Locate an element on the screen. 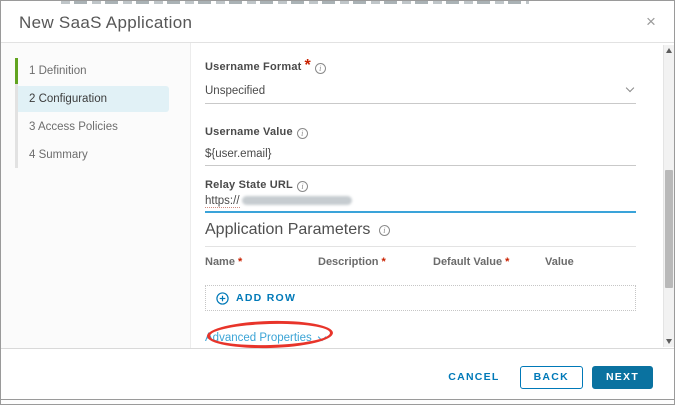 The image size is (675, 405). username-value-label: Username Value is located at coordinates (249, 132).